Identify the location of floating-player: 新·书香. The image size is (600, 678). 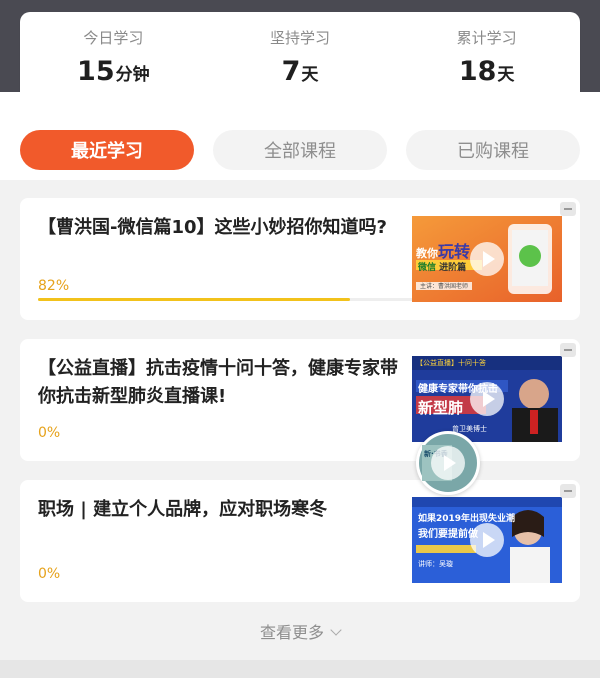
(448, 463).